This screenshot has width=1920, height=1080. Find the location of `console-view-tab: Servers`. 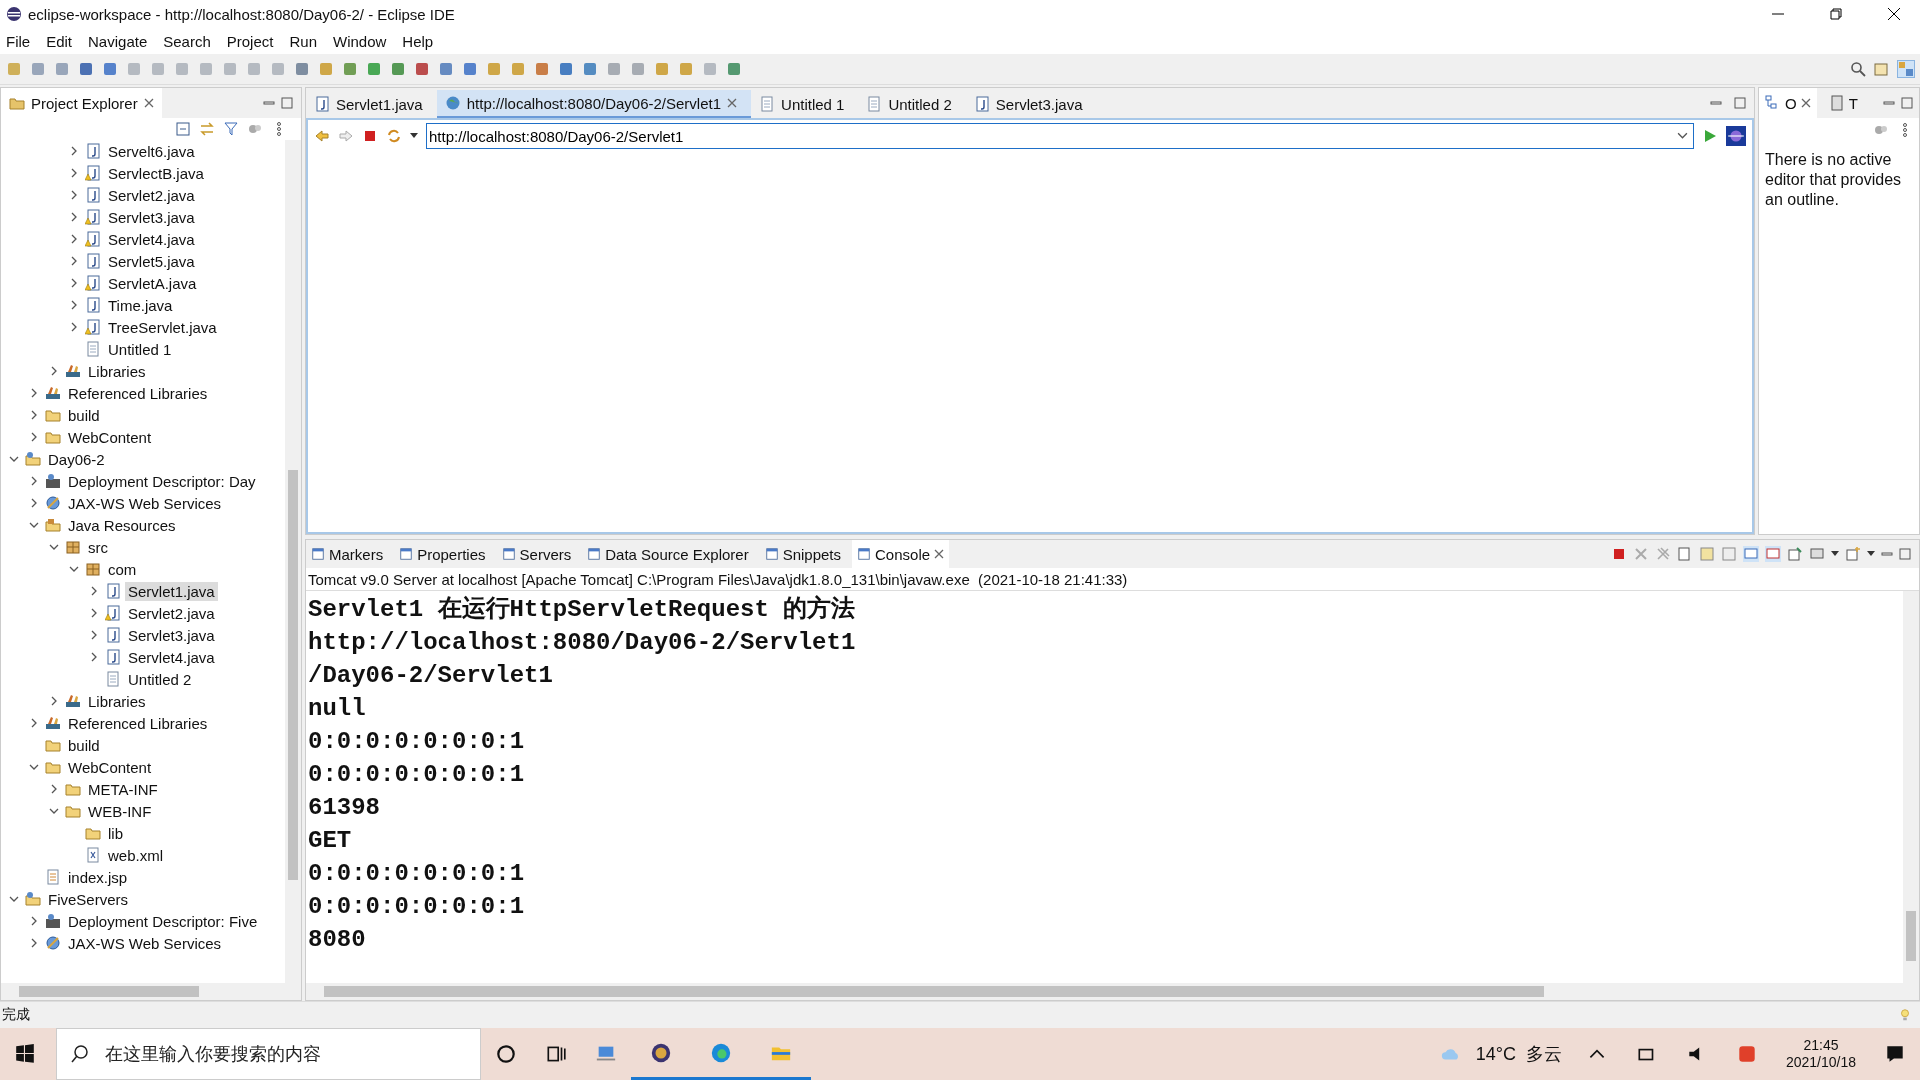

console-view-tab: Servers is located at coordinates (536, 554).